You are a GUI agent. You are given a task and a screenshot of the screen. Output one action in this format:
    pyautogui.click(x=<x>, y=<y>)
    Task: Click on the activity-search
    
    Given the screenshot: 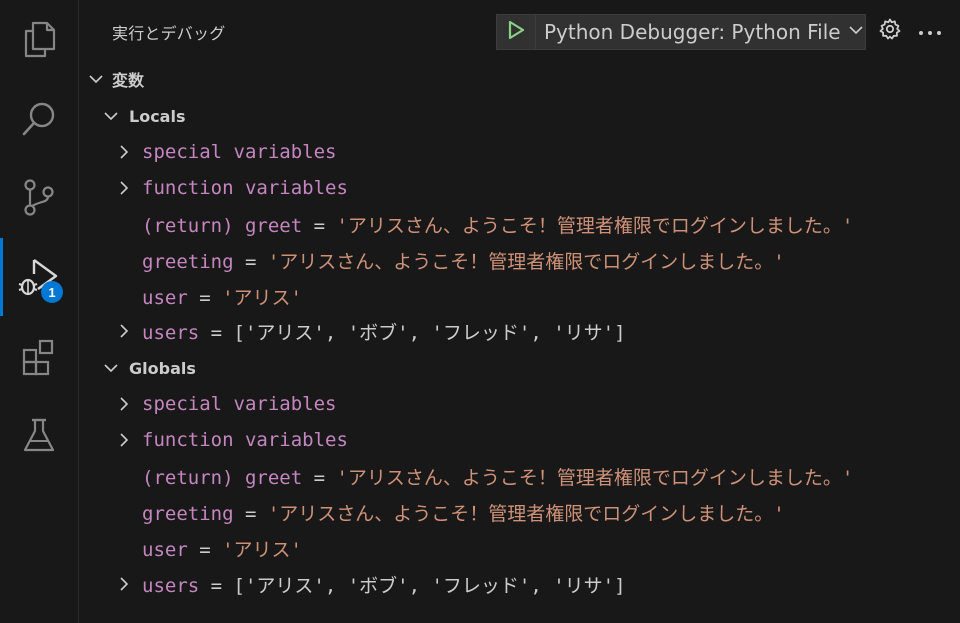 What is the action you would take?
    pyautogui.click(x=39, y=119)
    